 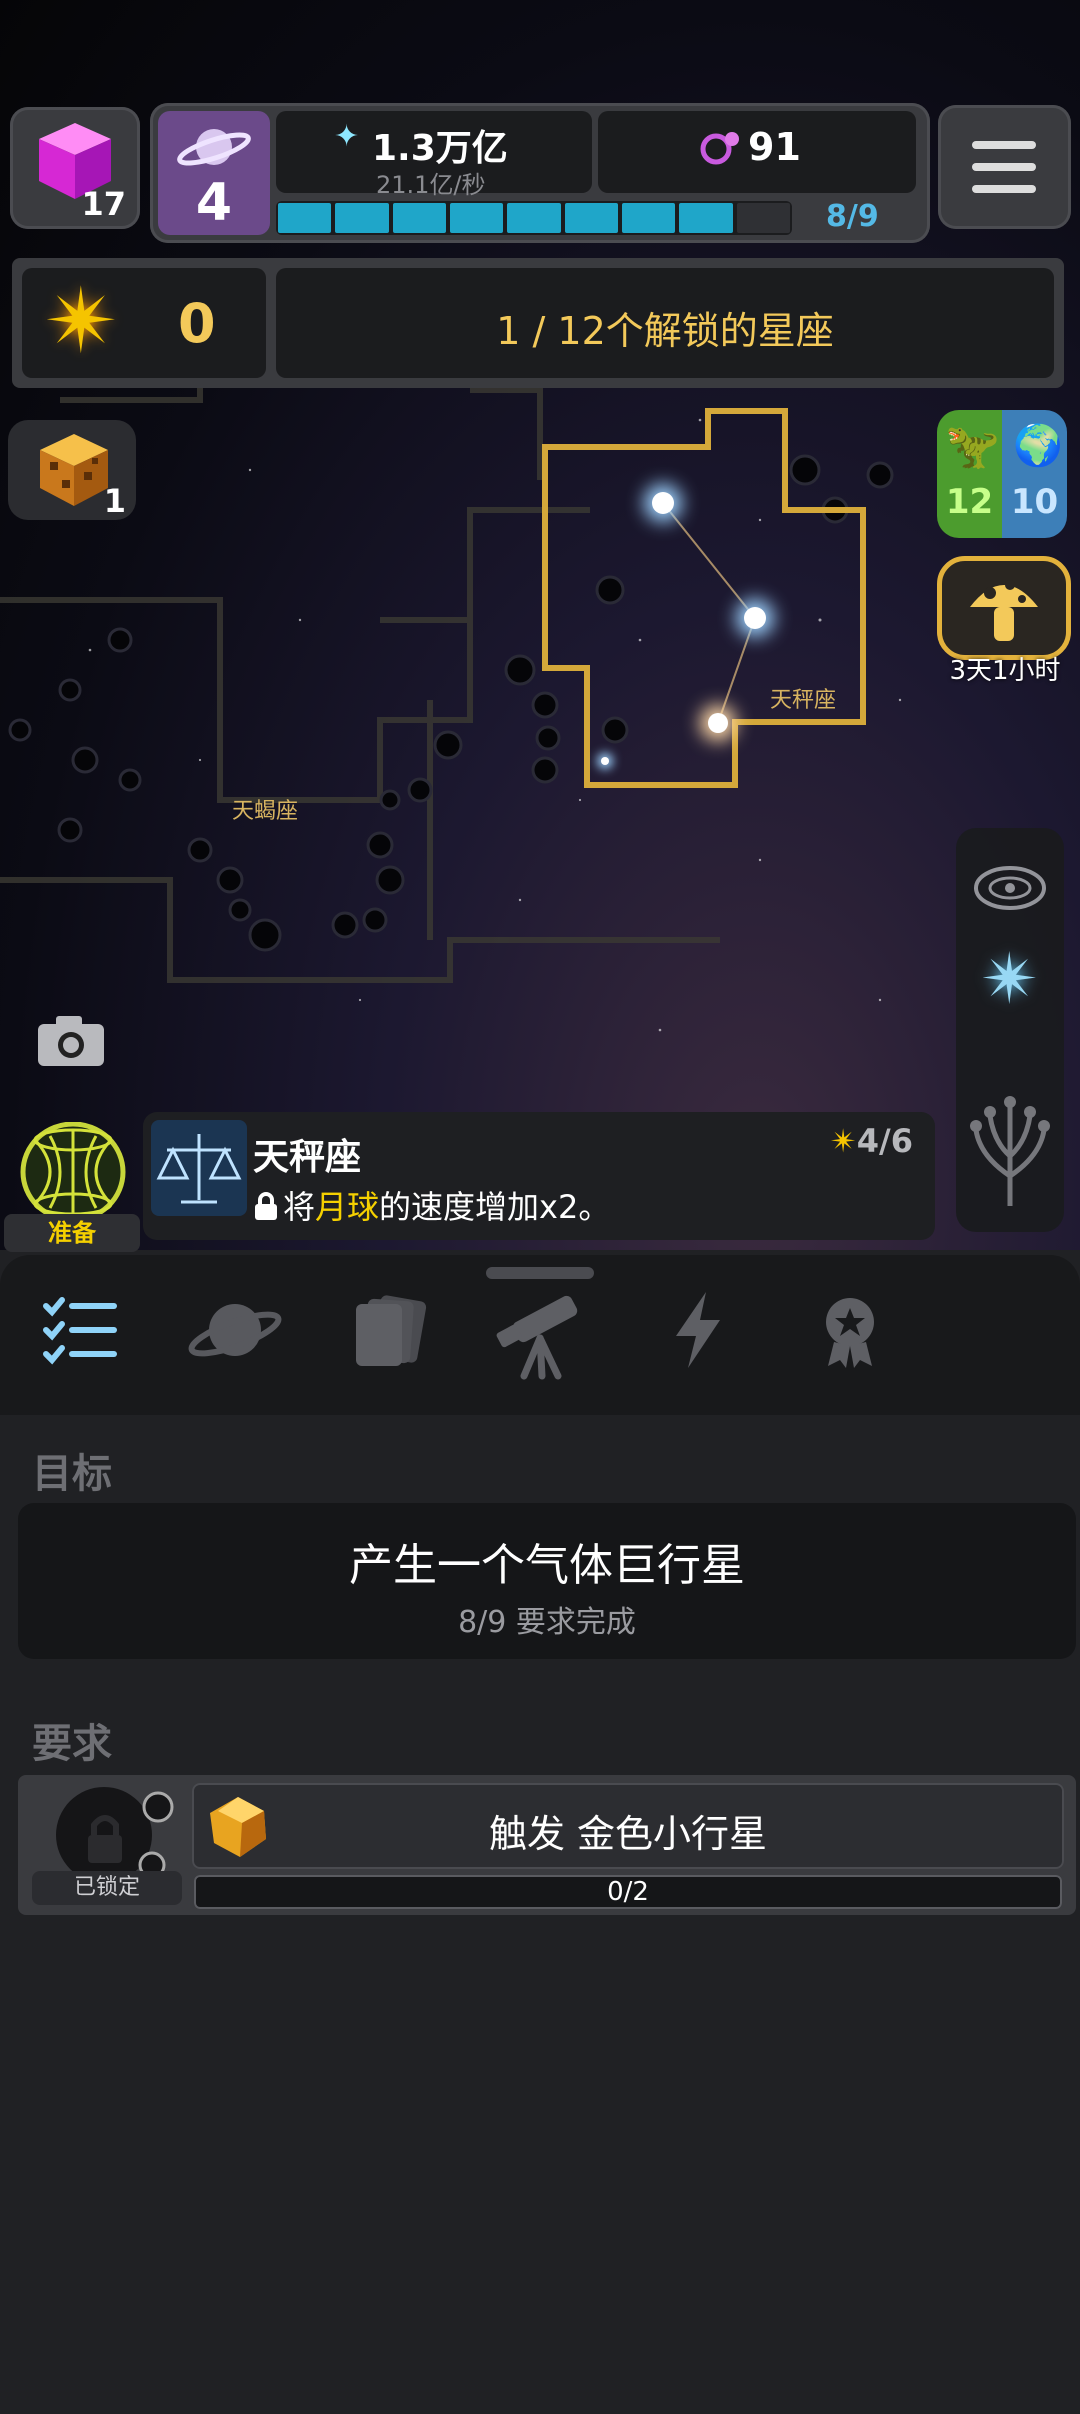 I want to click on tab-cards, so click(x=390, y=1330).